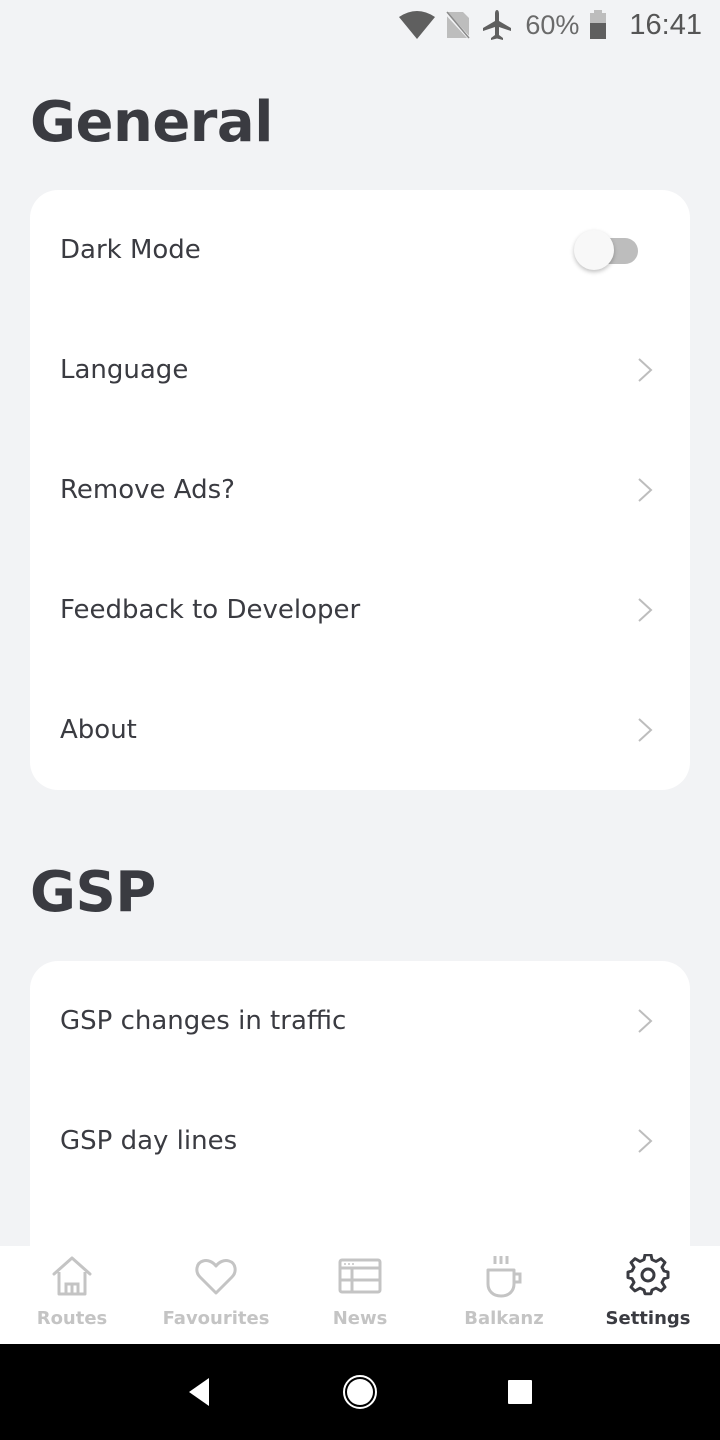 The height and width of the screenshot is (1440, 720). What do you see at coordinates (216, 1277) in the screenshot?
I see `heart-icon` at bounding box center [216, 1277].